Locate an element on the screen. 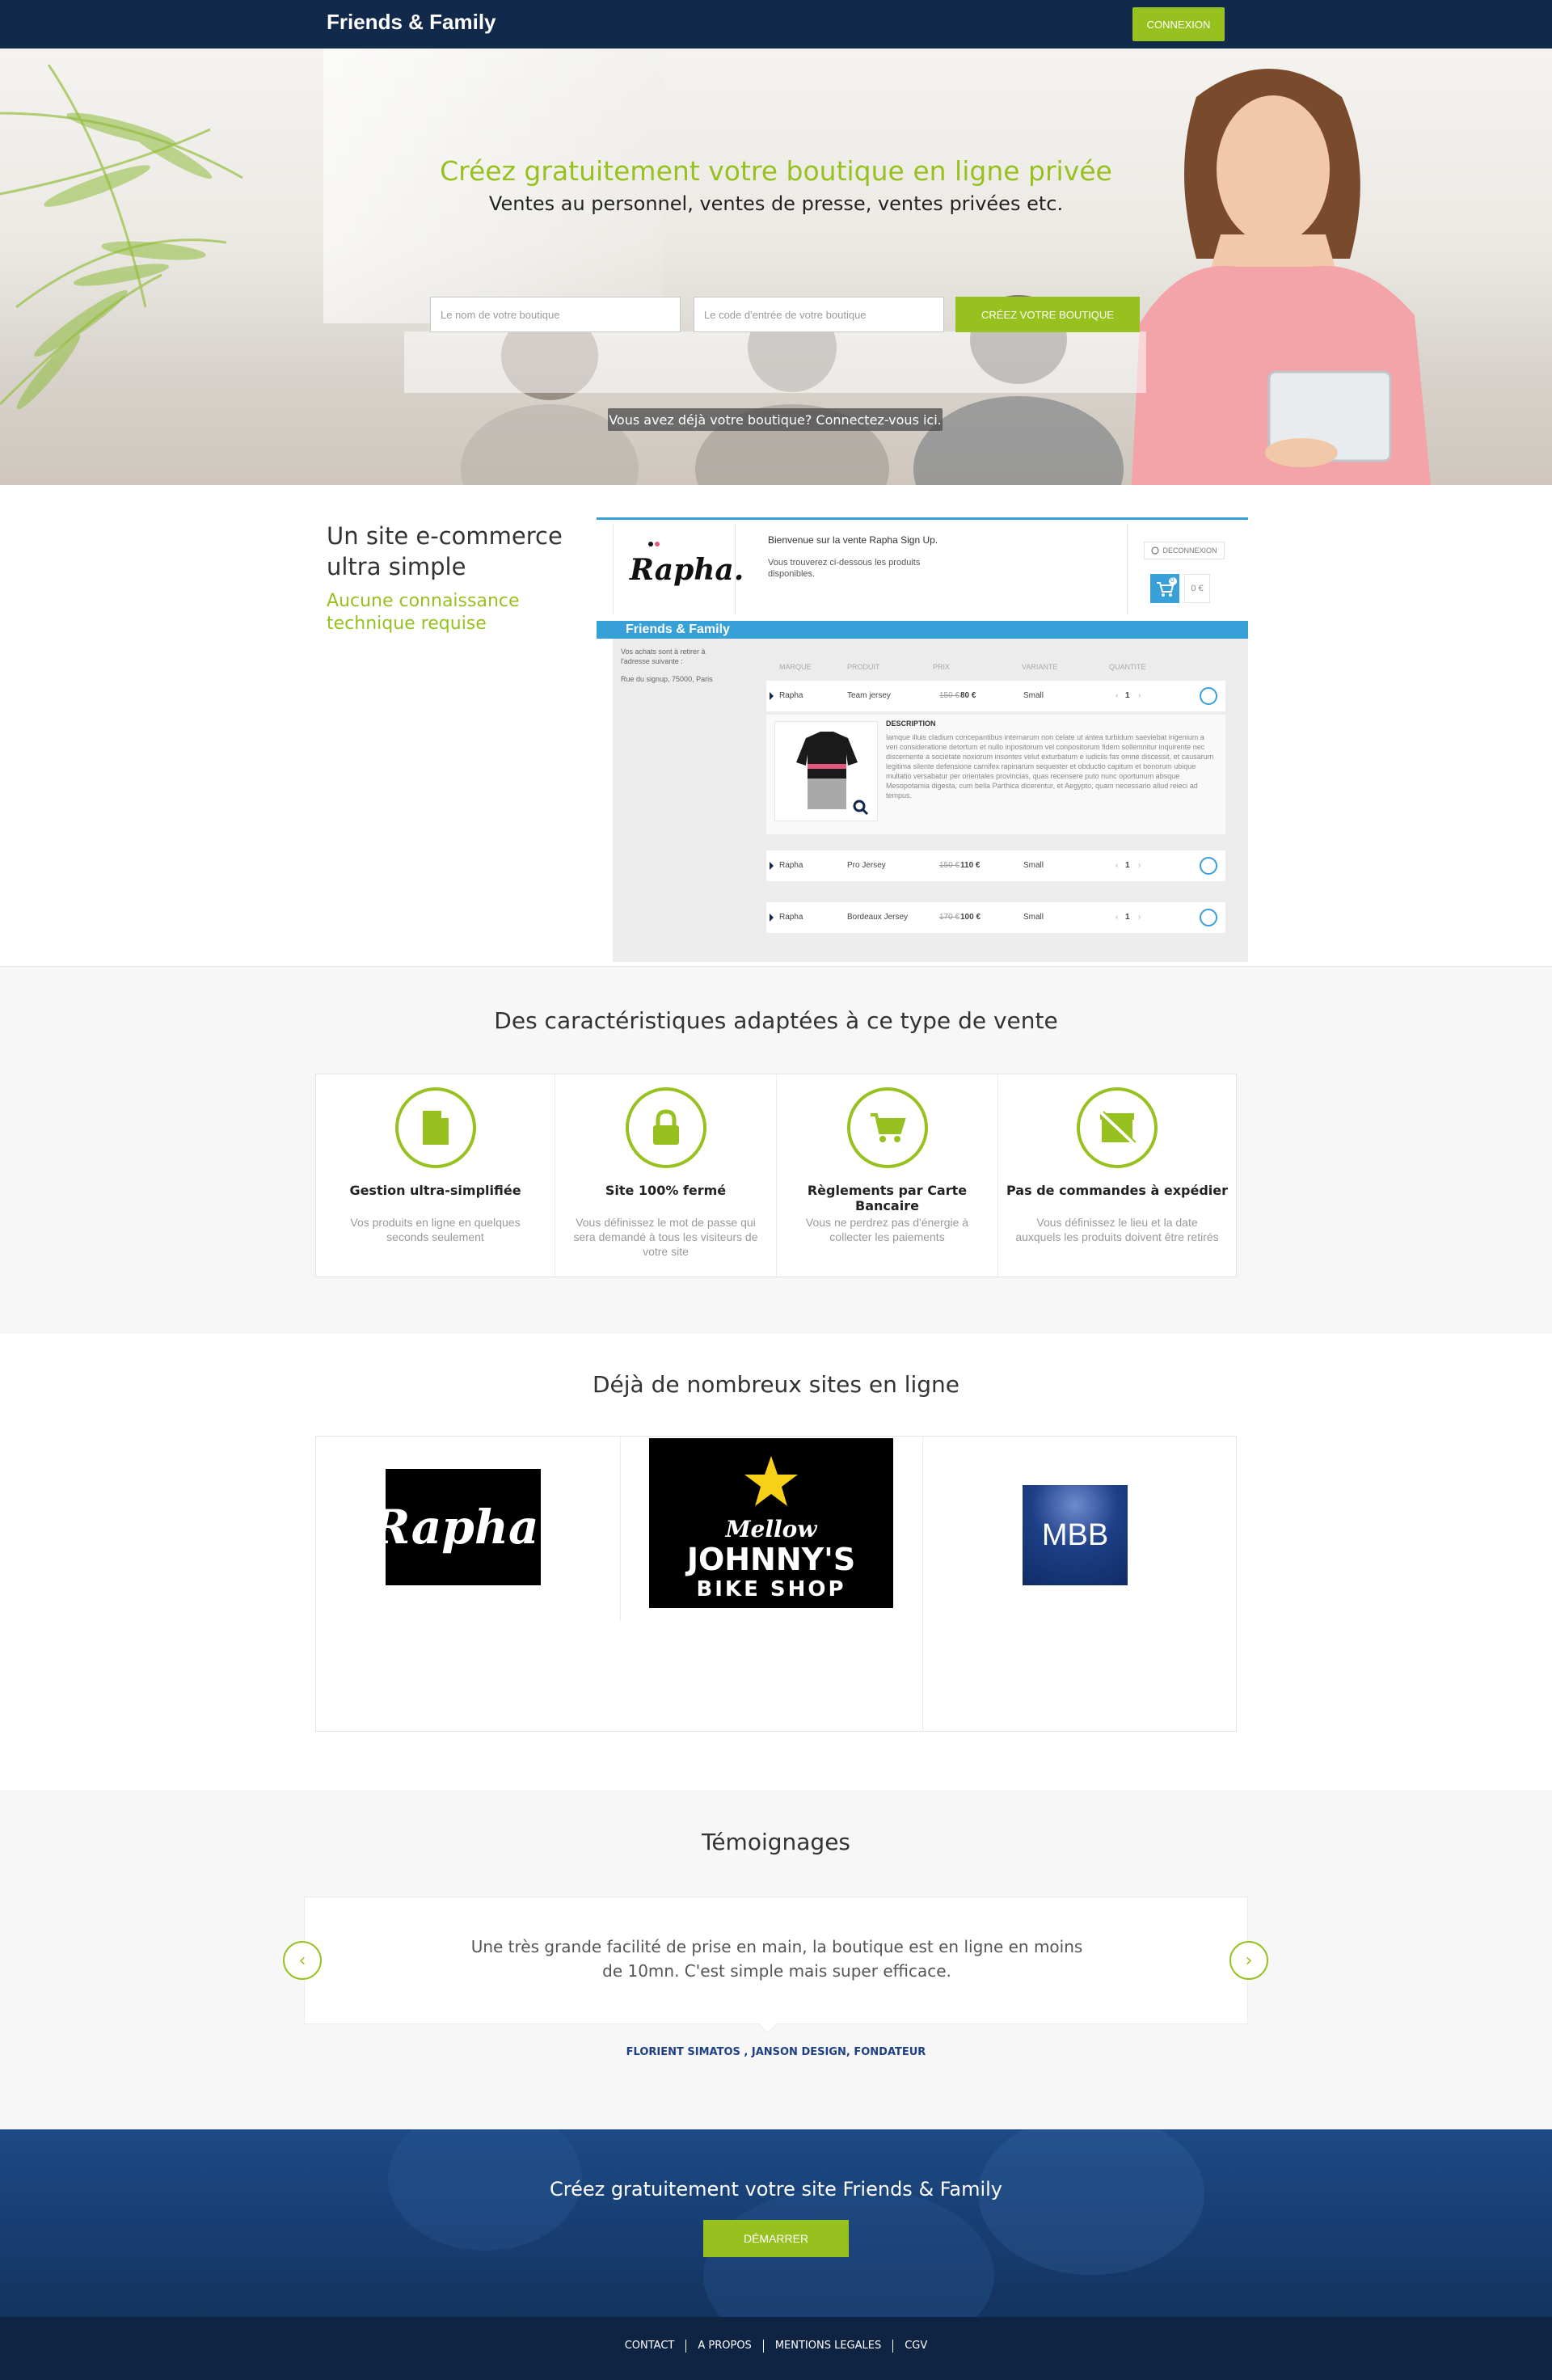  ecommerce-subtitle: Aucune connaissance technique requise is located at coordinates (423, 612).